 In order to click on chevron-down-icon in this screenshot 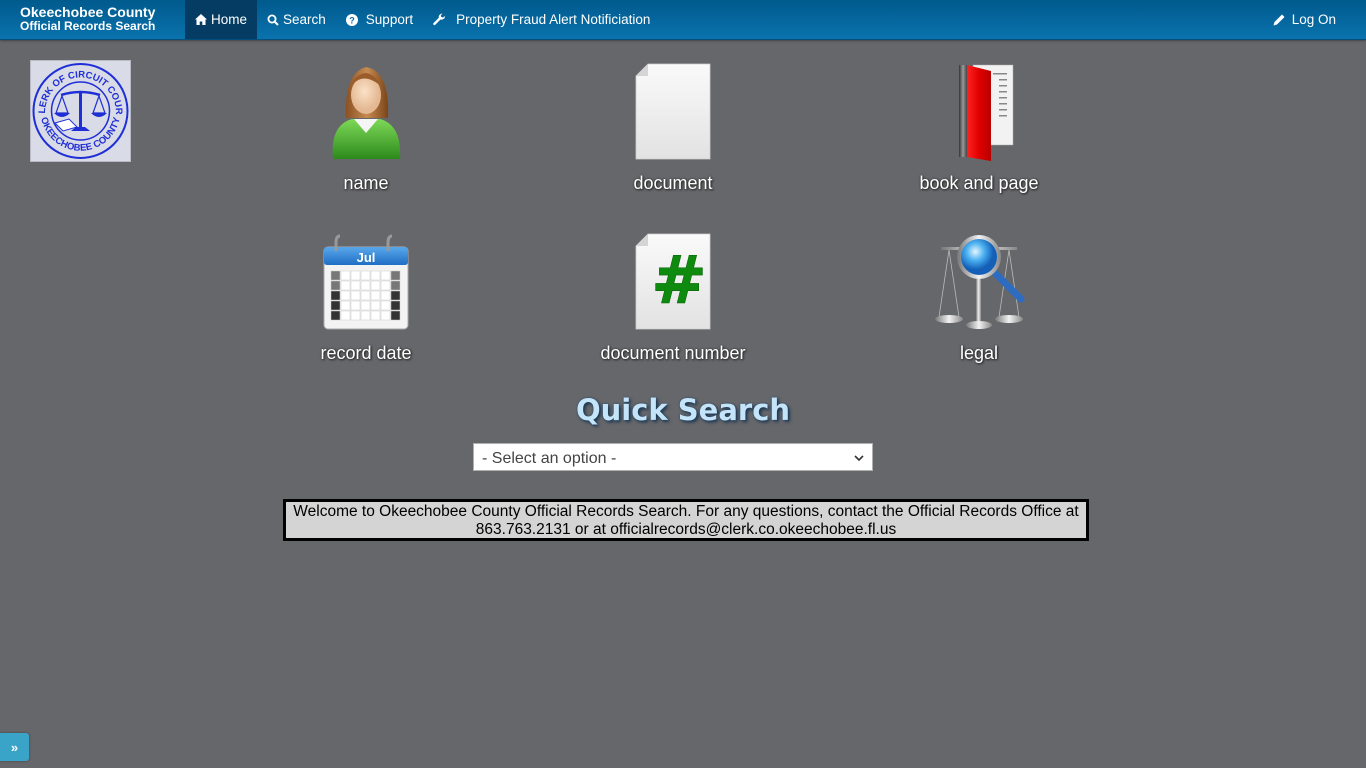, I will do `click(859, 459)`.